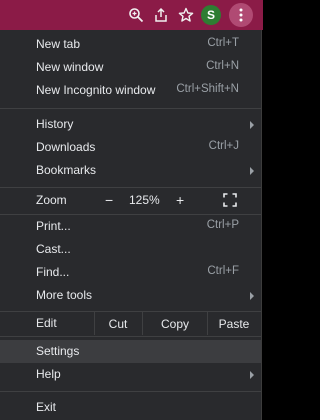 Image resolution: width=320 pixels, height=420 pixels. Describe the element at coordinates (234, 323) in the screenshot. I see `paste-button: Paste` at that location.